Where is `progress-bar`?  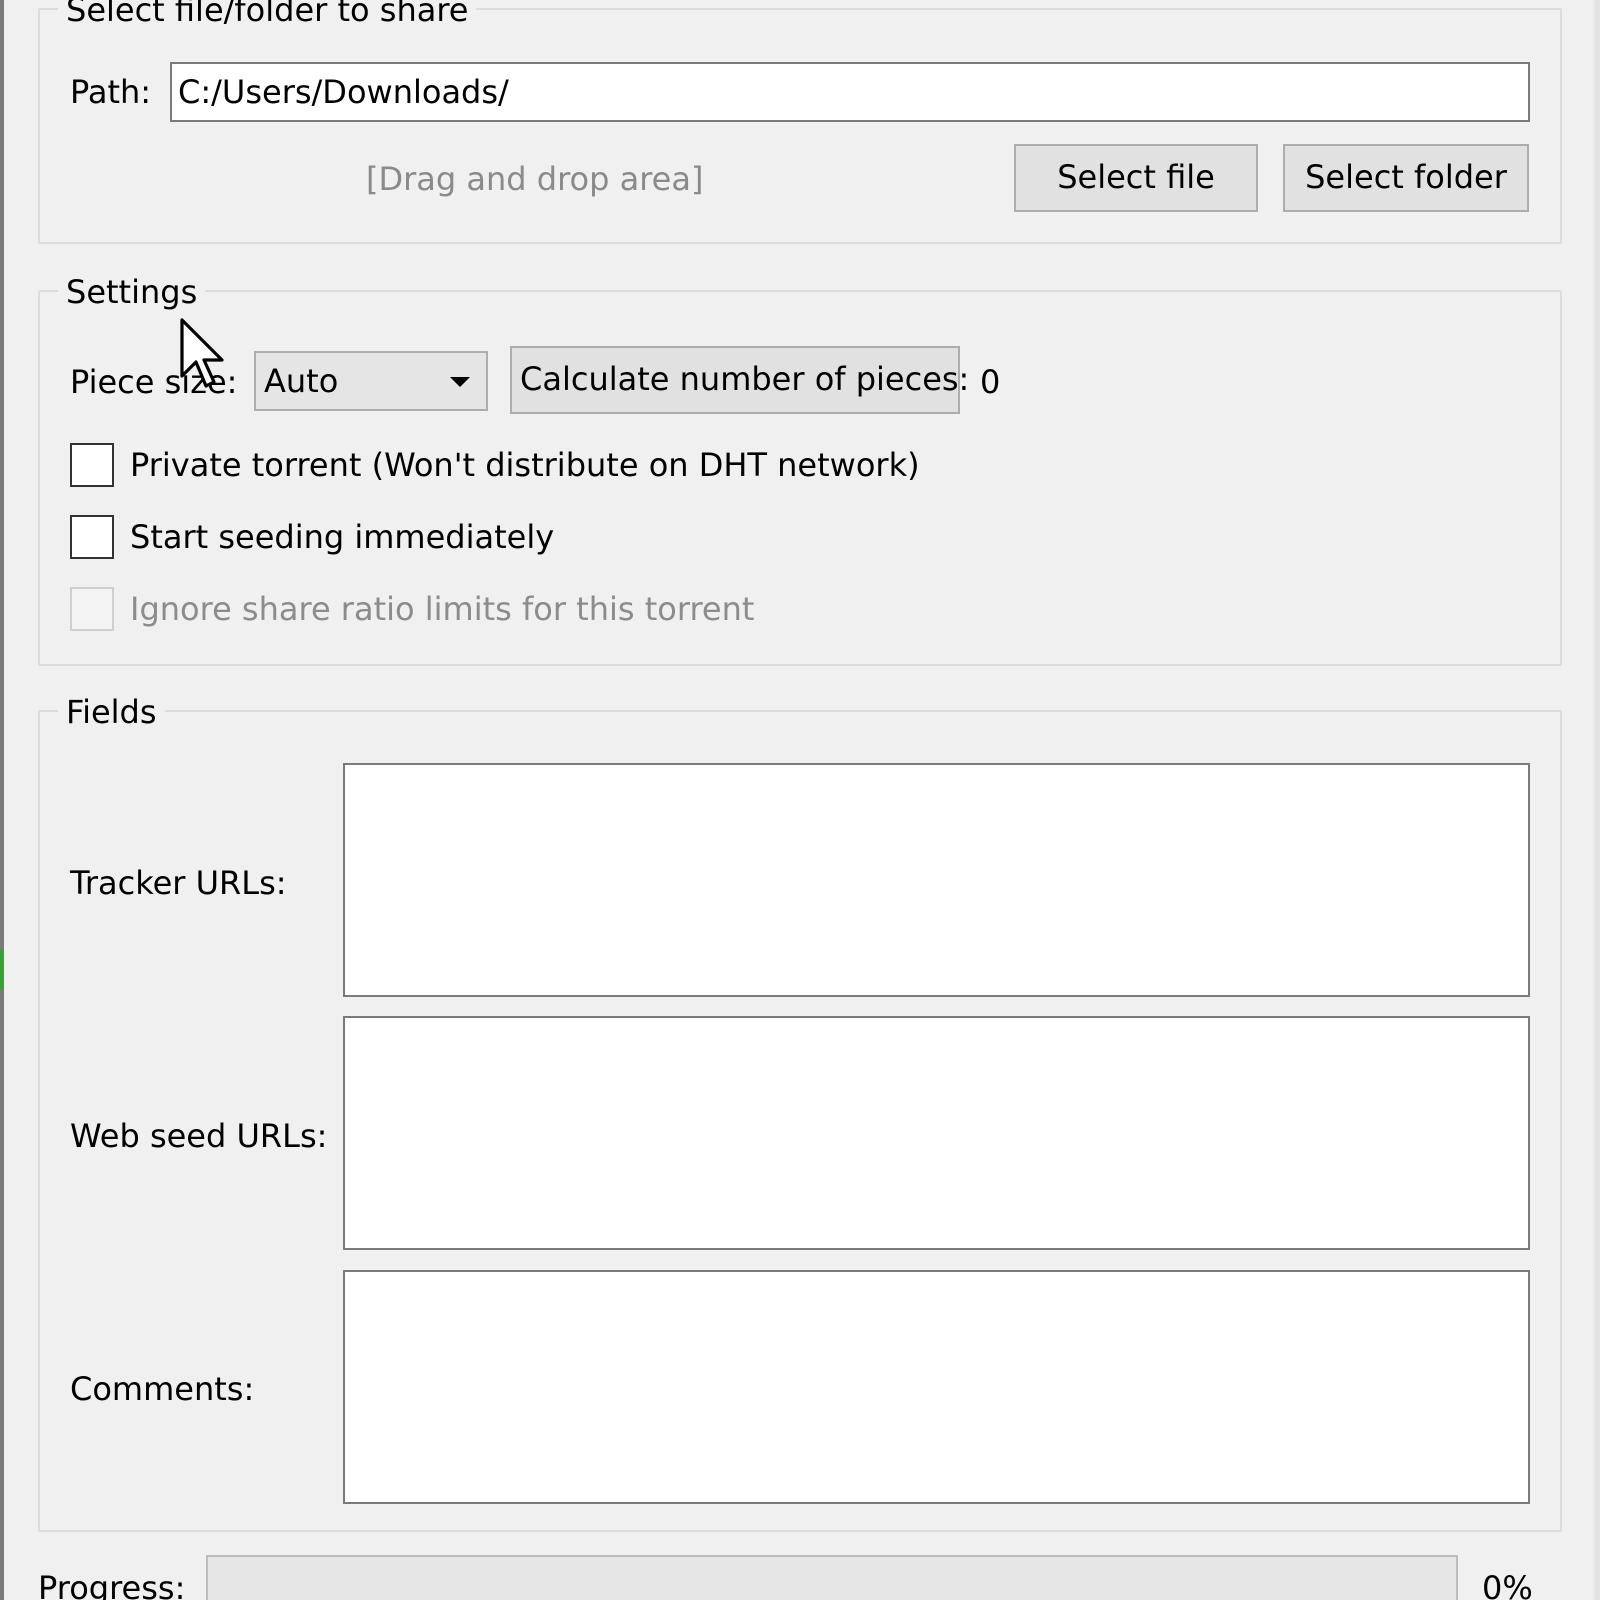
progress-bar is located at coordinates (832, 1577).